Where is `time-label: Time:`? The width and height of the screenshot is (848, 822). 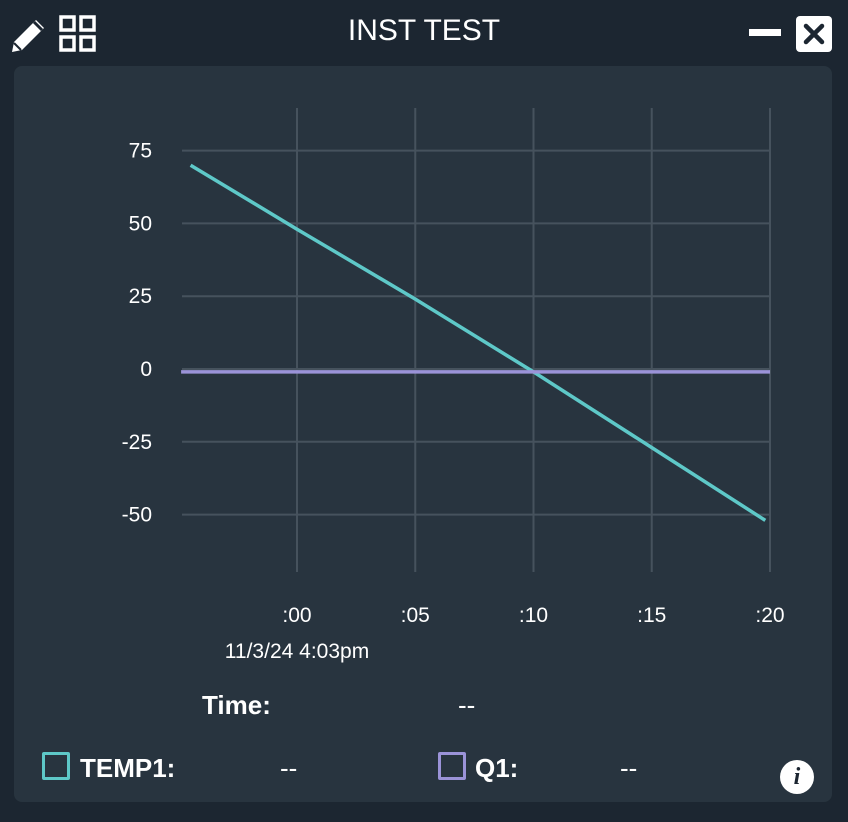 time-label: Time: is located at coordinates (236, 705).